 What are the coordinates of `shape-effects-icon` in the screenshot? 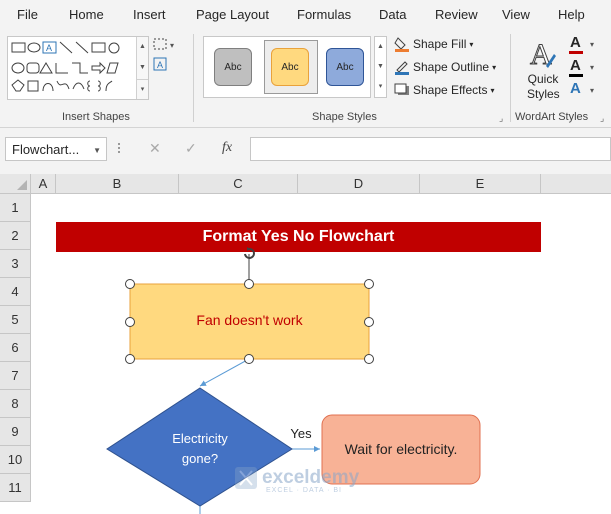 It's located at (402, 90).